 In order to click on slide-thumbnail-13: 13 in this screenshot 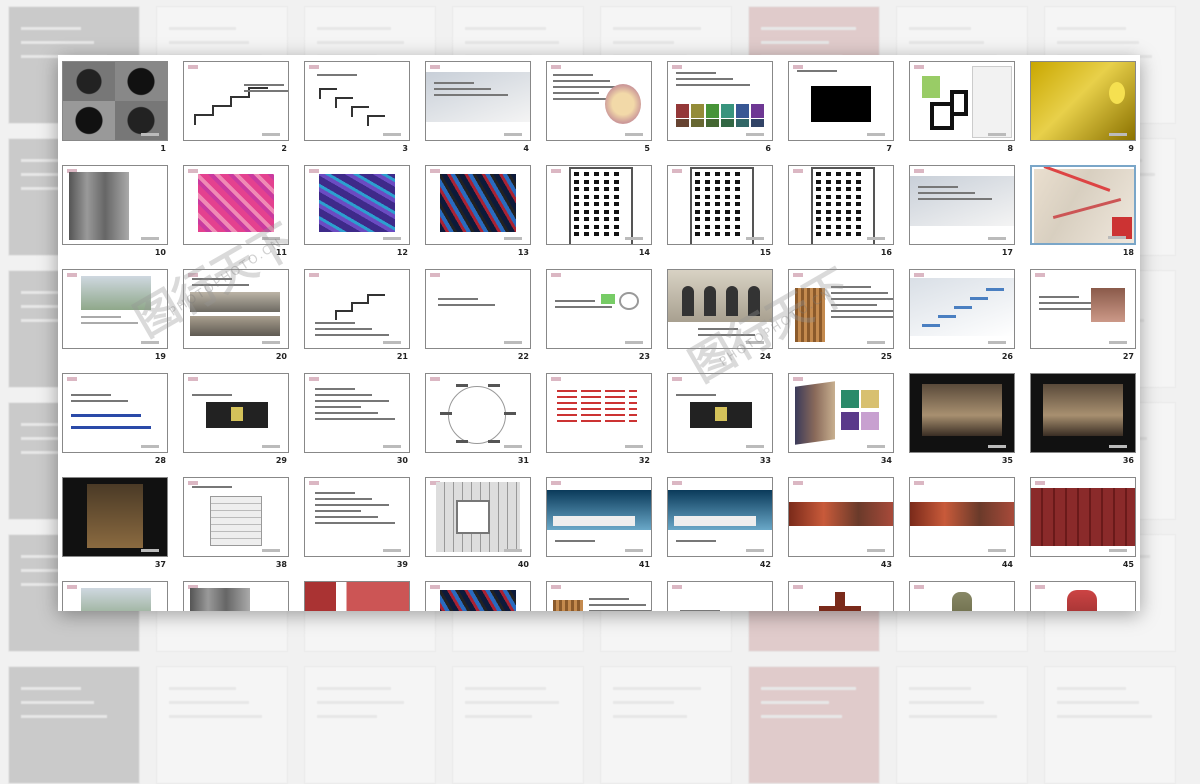, I will do `click(478, 217)`.